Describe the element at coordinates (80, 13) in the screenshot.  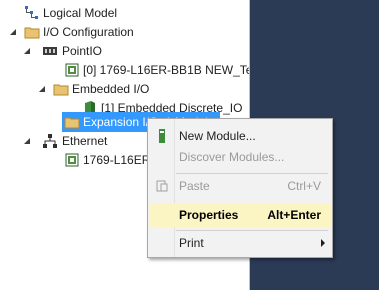
I see `tree-item-label: Logical Model` at that location.